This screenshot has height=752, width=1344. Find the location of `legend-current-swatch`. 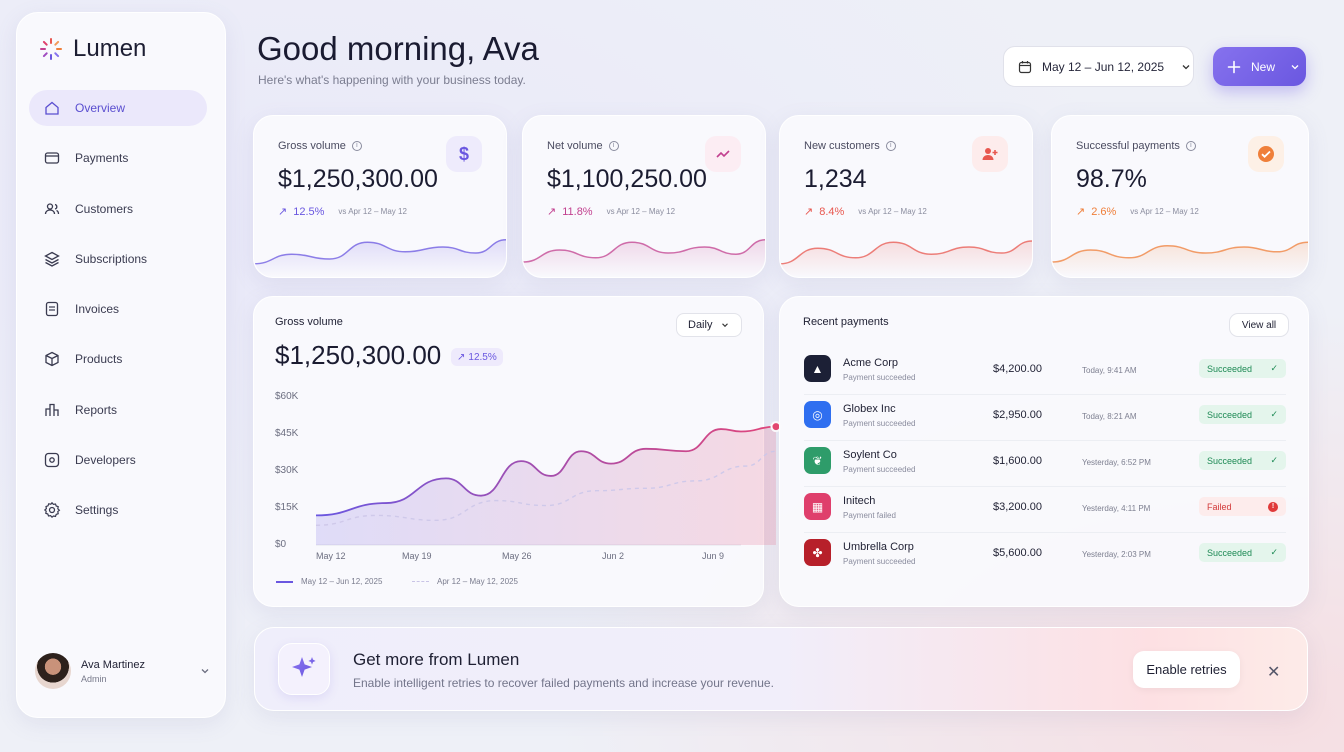

legend-current-swatch is located at coordinates (284, 581).